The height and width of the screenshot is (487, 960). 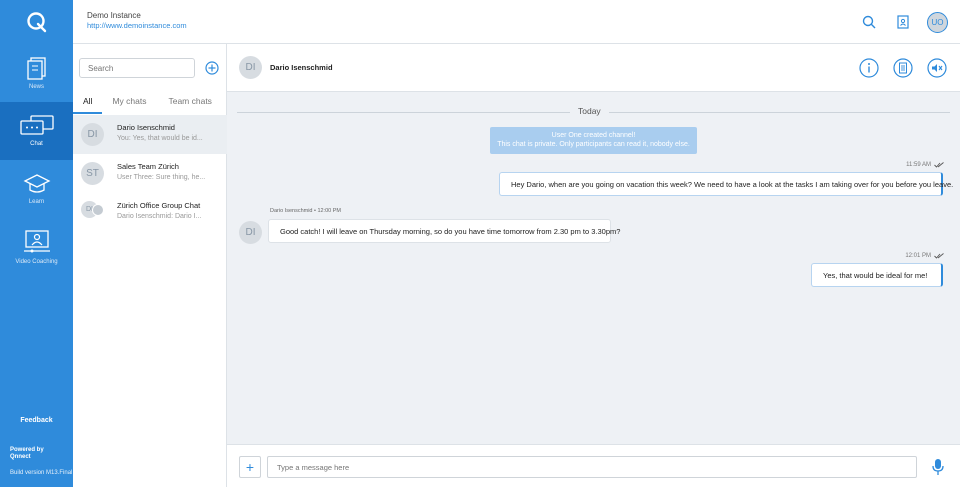 What do you see at coordinates (41, 473) in the screenshot?
I see `build-version: Build version M13.Final` at bounding box center [41, 473].